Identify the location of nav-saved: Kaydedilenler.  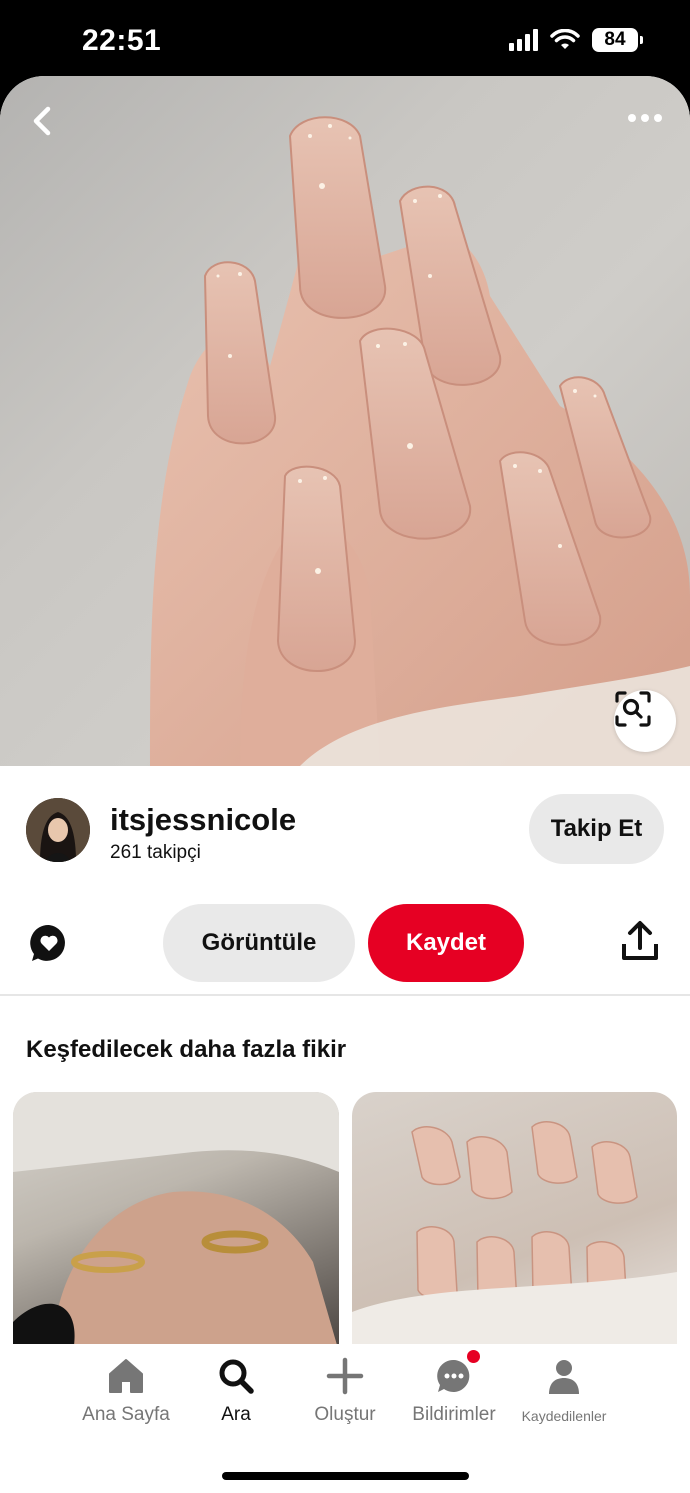
(564, 1389).